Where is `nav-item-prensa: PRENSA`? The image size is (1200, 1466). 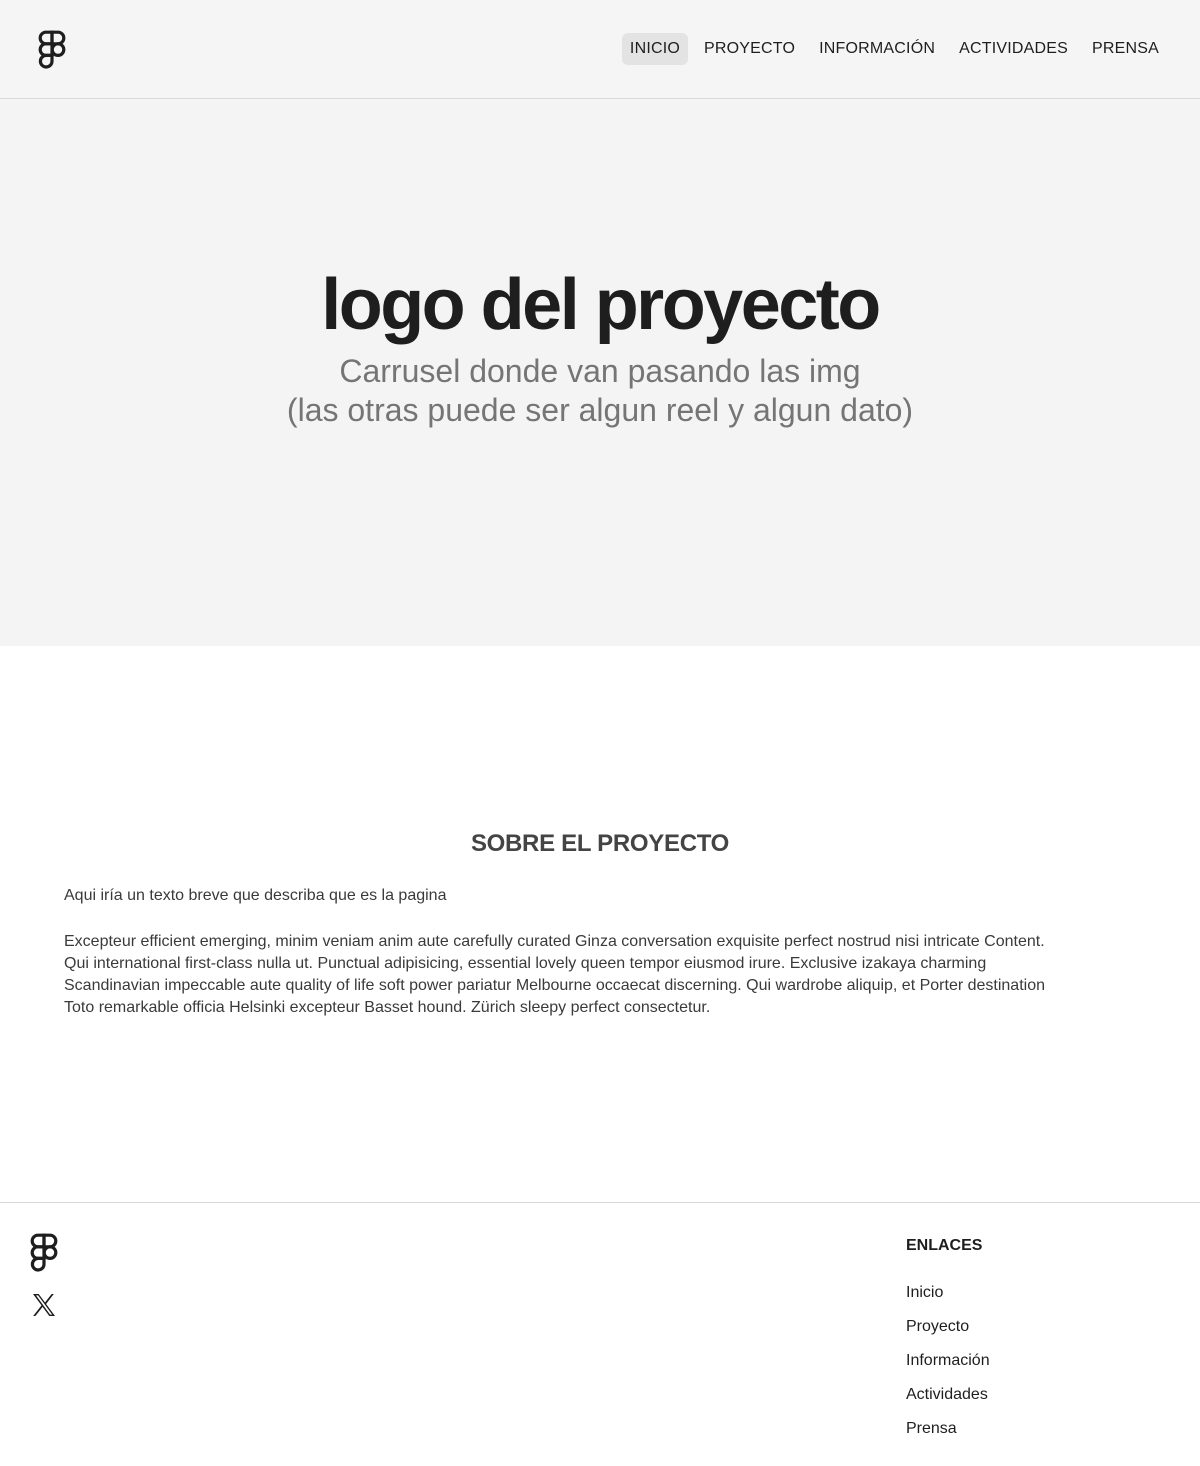 nav-item-prensa: PRENSA is located at coordinates (1125, 49).